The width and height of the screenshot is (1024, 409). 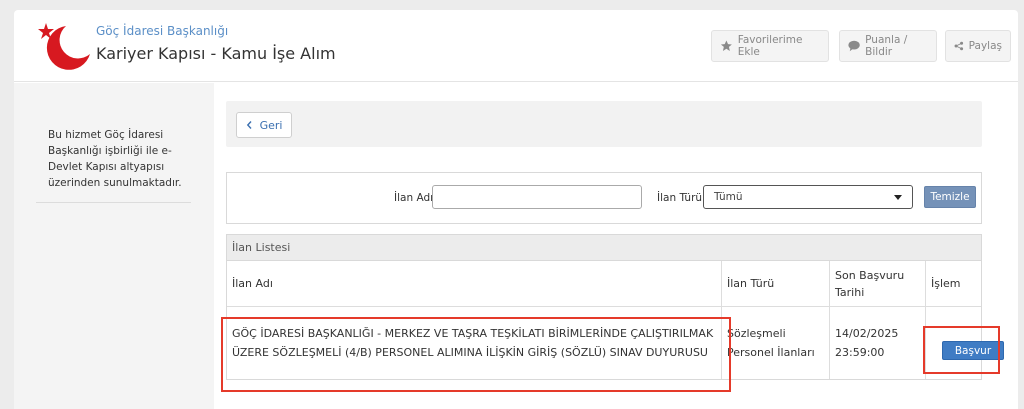 What do you see at coordinates (537, 197) in the screenshot?
I see `name-filter-input` at bounding box center [537, 197].